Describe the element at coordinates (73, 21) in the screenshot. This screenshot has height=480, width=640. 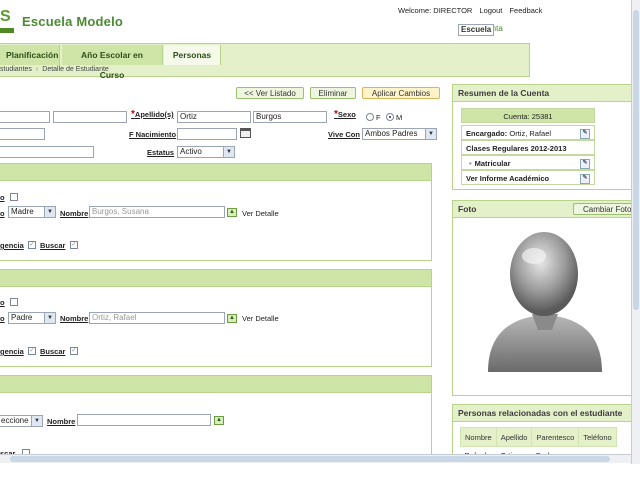
I see `app-title: Escuela Modelo` at that location.